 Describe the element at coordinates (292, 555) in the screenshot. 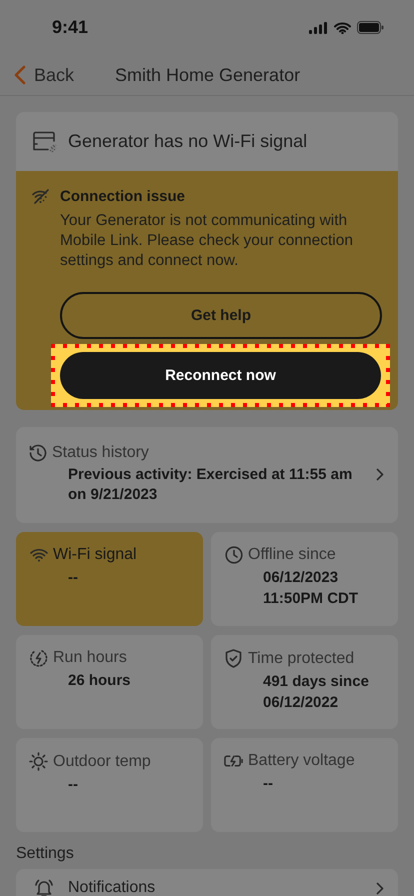

I see `tile-label: Offline since` at that location.